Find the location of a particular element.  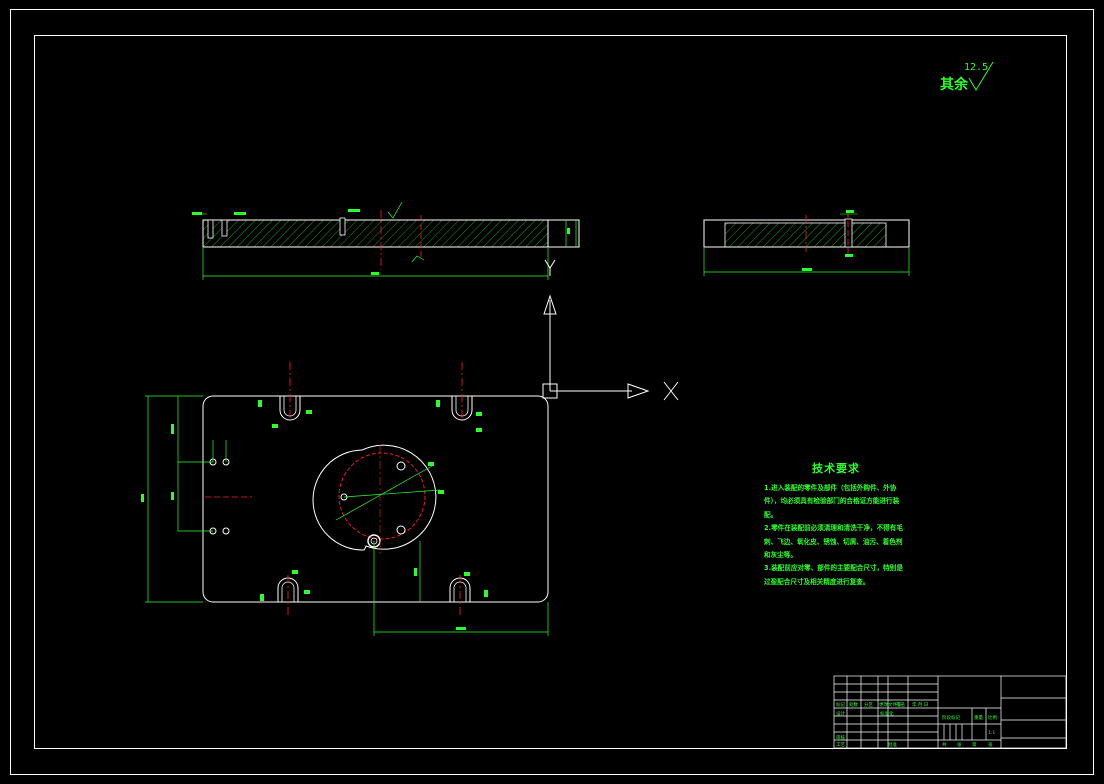

tb-label-sheets-b: 张 is located at coordinates (990, 745).